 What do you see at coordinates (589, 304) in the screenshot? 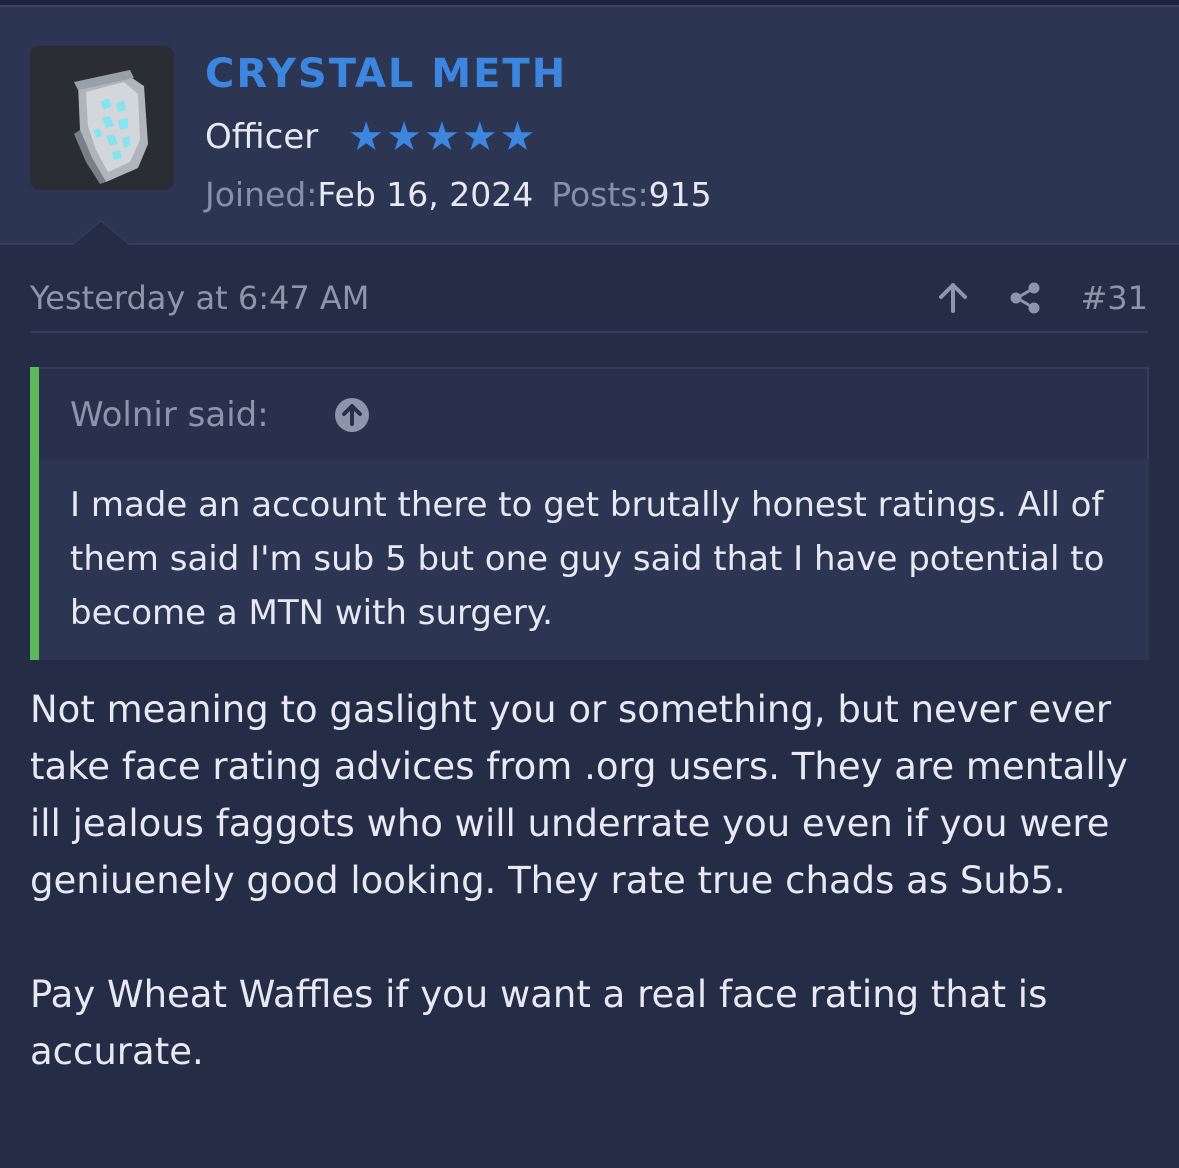
I see `post-meta: Yesterday at 6:47 AM #31` at bounding box center [589, 304].